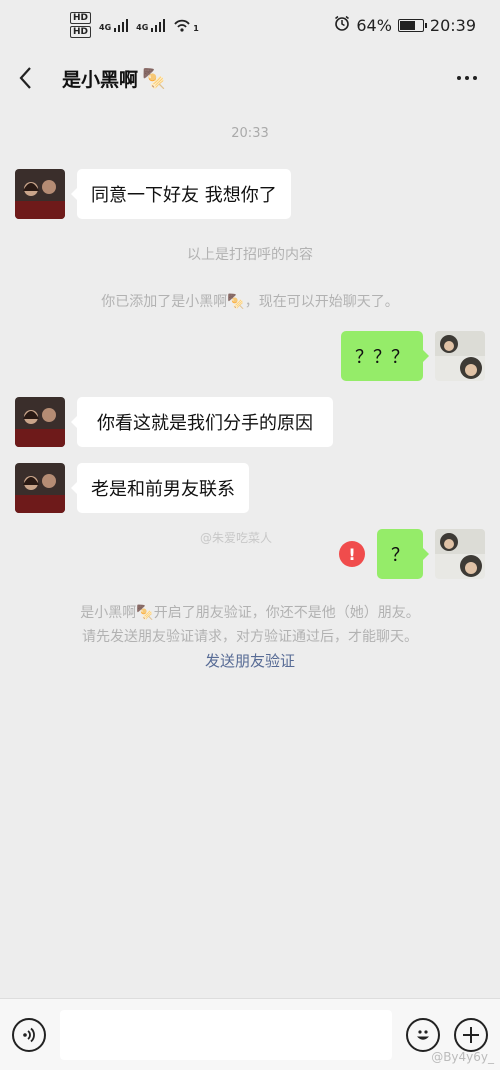 The width and height of the screenshot is (500, 1070). I want to click on input-bar, so click(250, 1034).